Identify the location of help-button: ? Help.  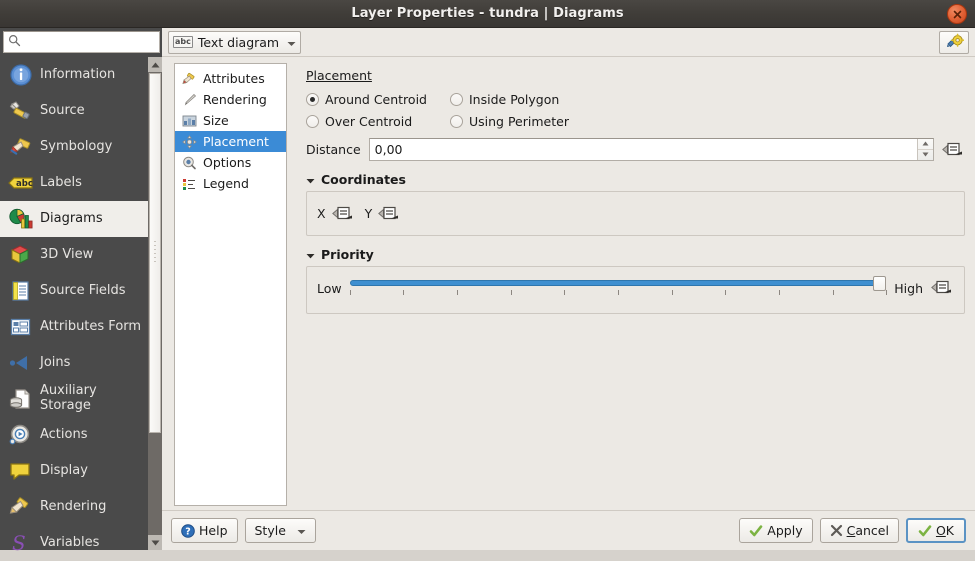
(204, 530).